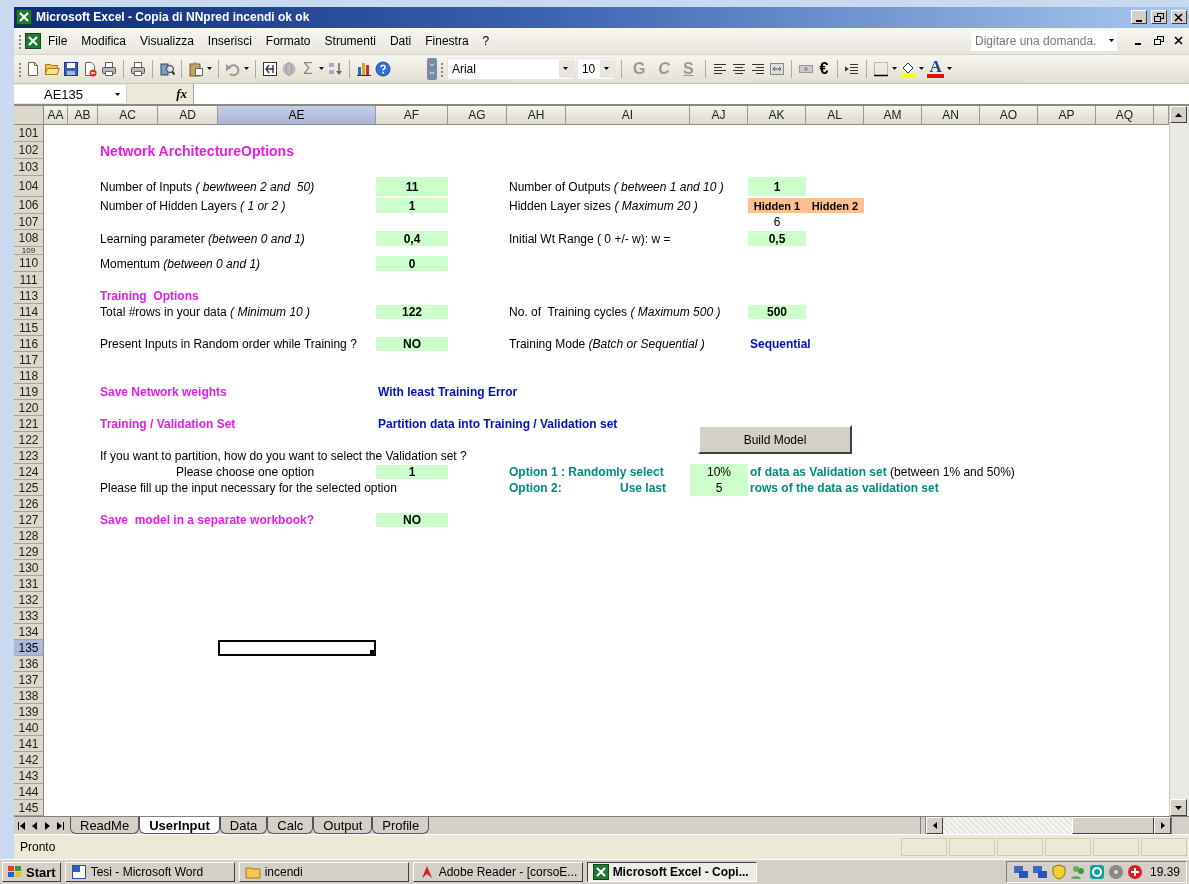 Image resolution: width=1189 pixels, height=884 pixels. Describe the element at coordinates (382, 68) in the screenshot. I see `help-icon` at that location.